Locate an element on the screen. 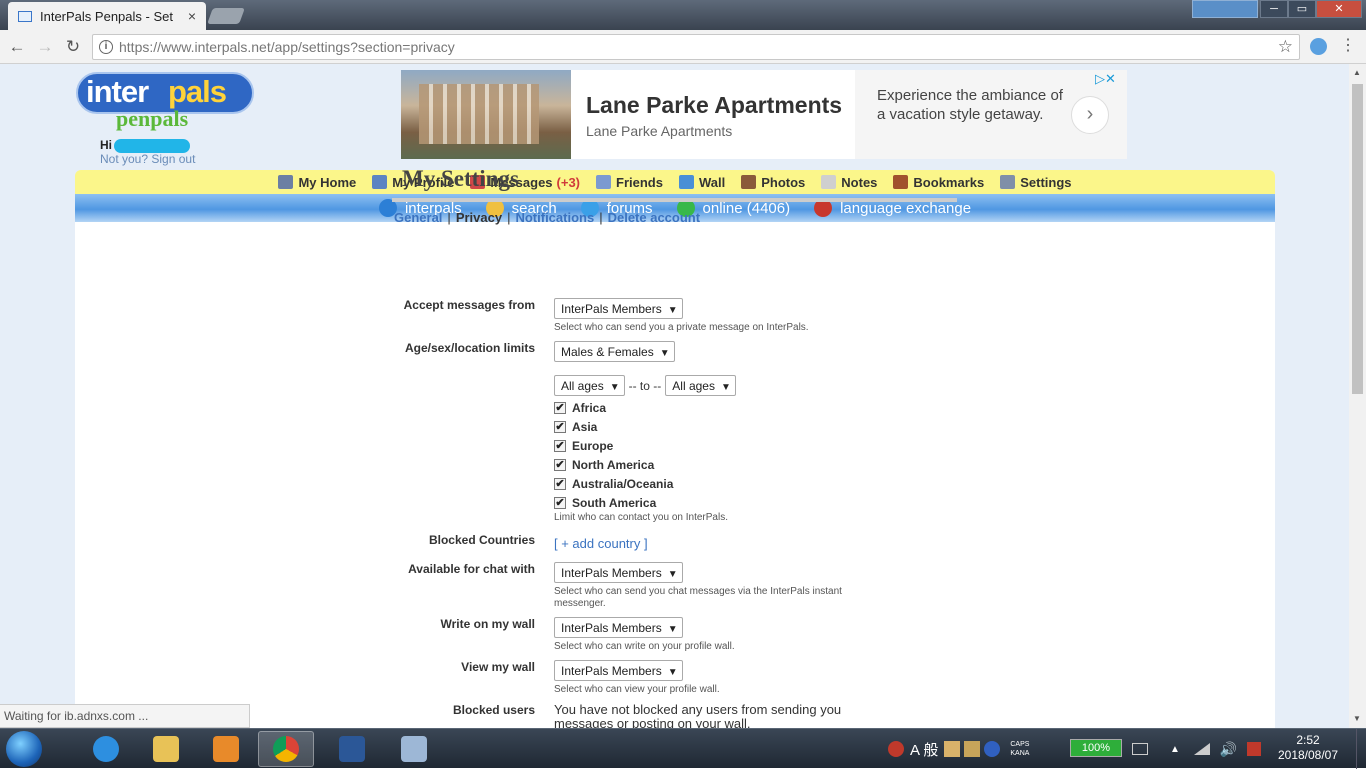 This screenshot has width=1366, height=769. region-label: Europe is located at coordinates (593, 445).